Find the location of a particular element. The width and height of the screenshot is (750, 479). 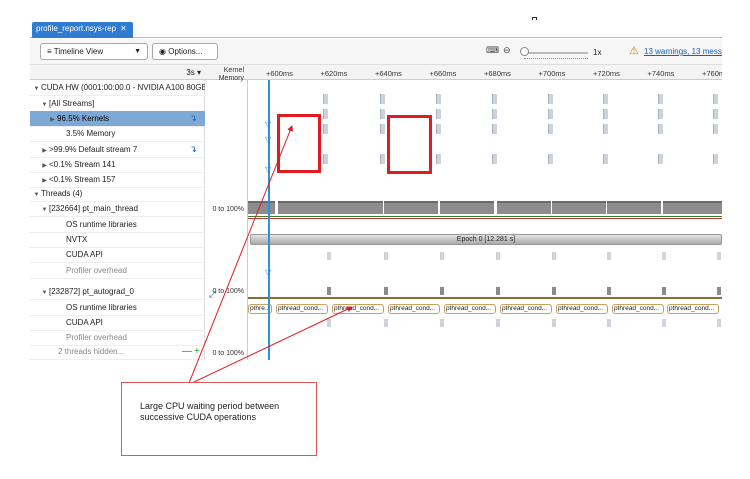

autograd-range: 0 to 100% is located at coordinates (228, 291).